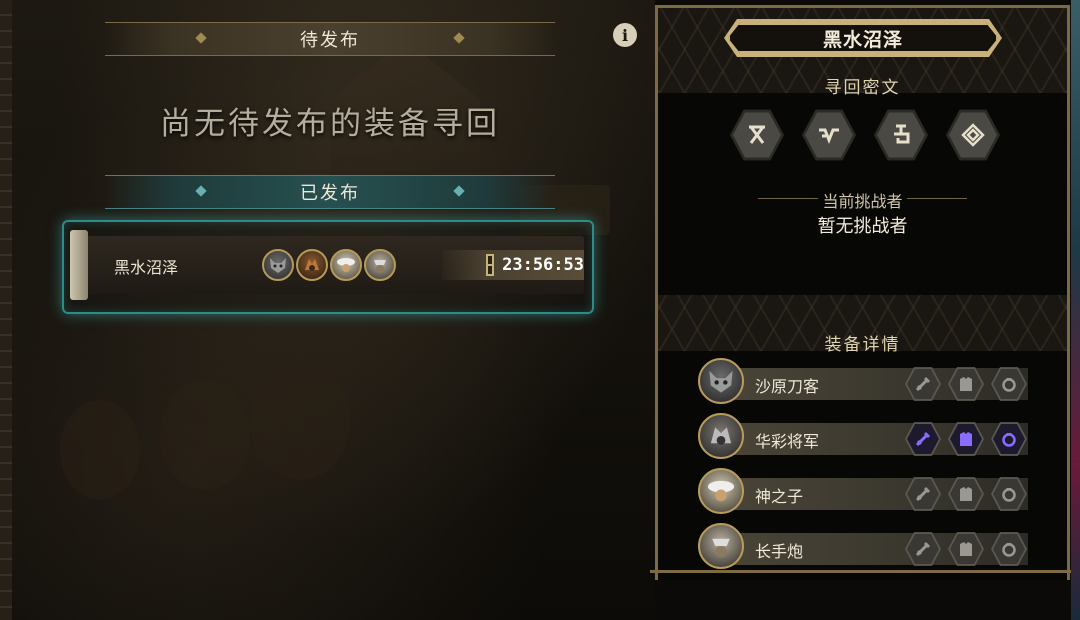 The height and width of the screenshot is (620, 1080). I want to click on quest-scroll: 黑水沼泽 23:56:53, so click(327, 265).